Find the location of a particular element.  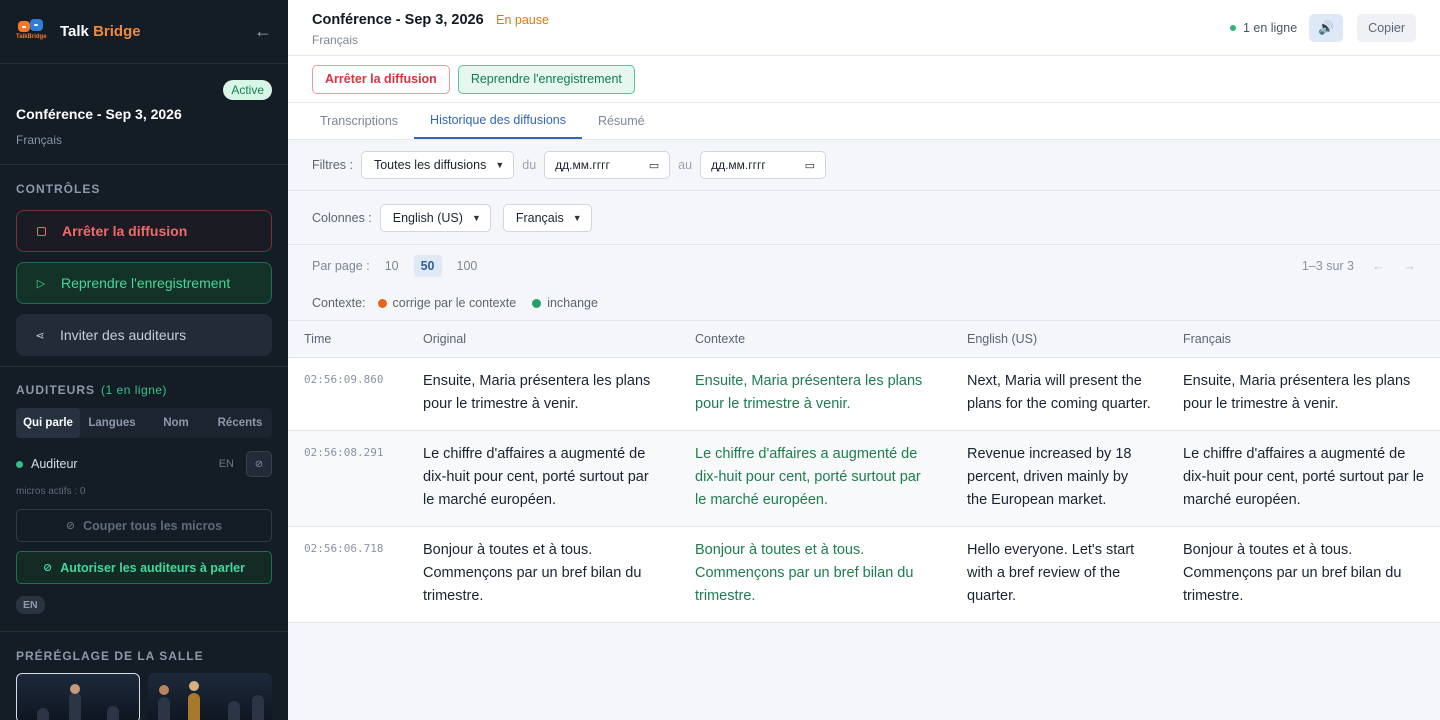

room-preset-title: PRÉRÉGLAGE DE LA SALLE is located at coordinates (110, 656).